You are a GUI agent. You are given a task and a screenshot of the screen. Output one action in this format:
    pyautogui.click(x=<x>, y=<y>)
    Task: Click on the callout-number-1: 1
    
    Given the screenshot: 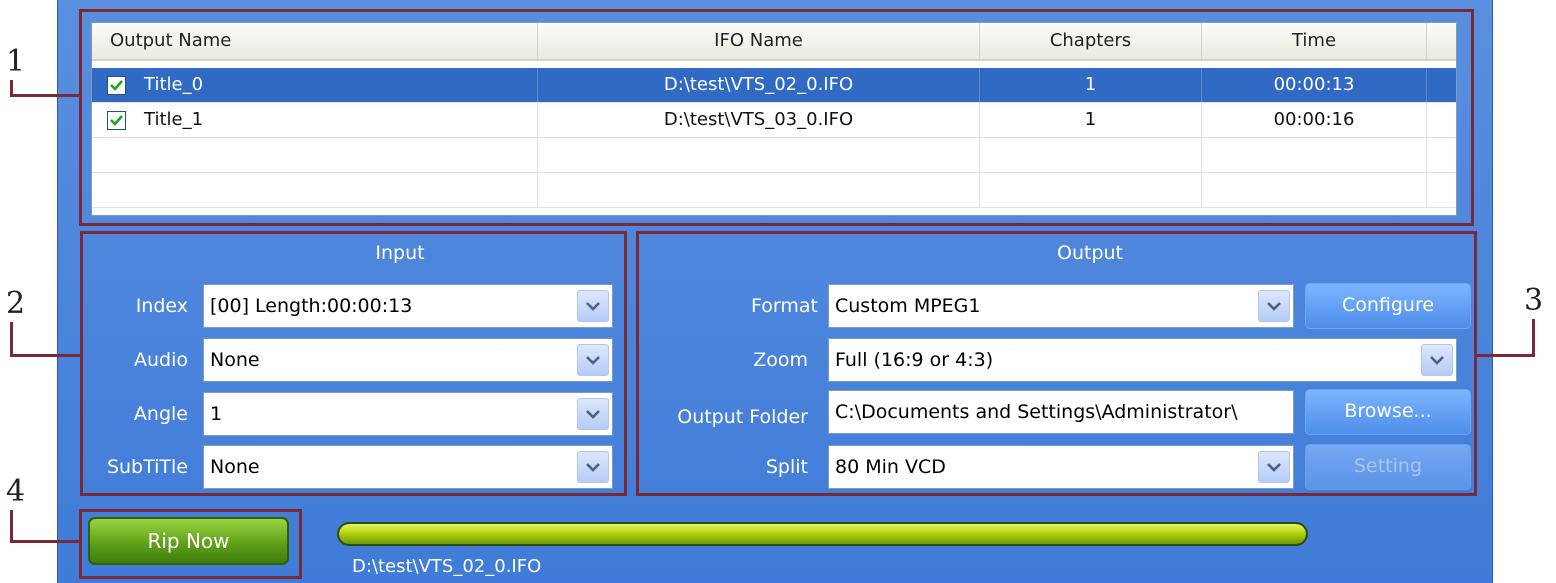 What is the action you would take?
    pyautogui.click(x=16, y=61)
    